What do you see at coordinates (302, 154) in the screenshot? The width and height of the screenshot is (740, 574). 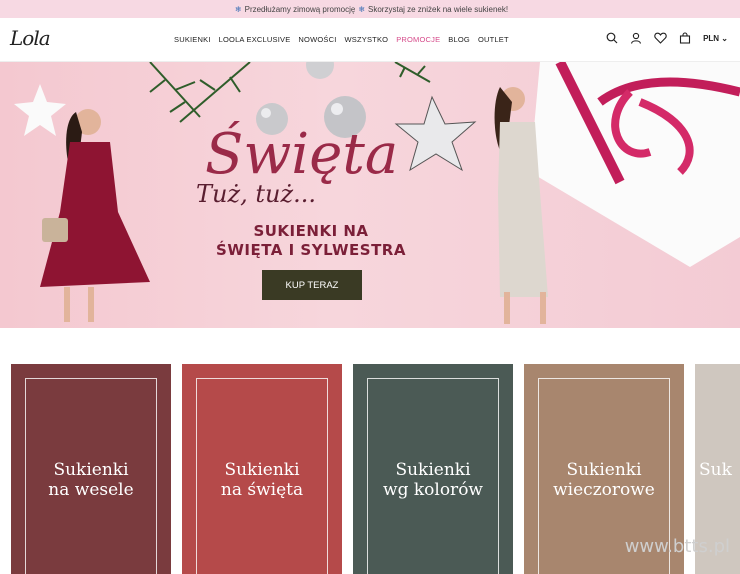 I see `hero-headline: Święta` at bounding box center [302, 154].